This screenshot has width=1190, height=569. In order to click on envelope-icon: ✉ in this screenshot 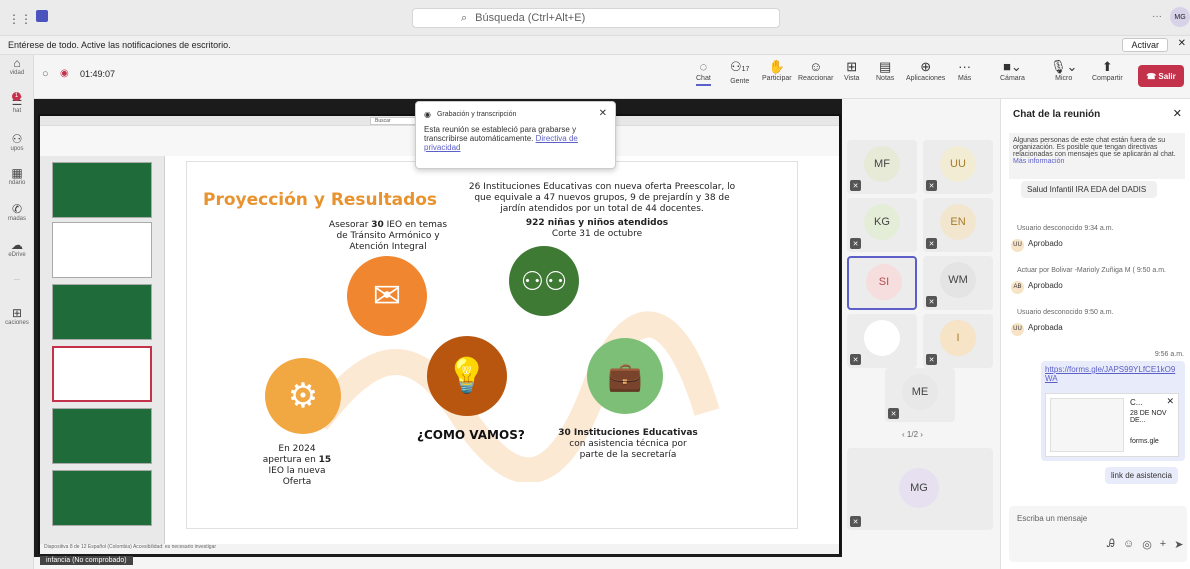, I will do `click(387, 296)`.